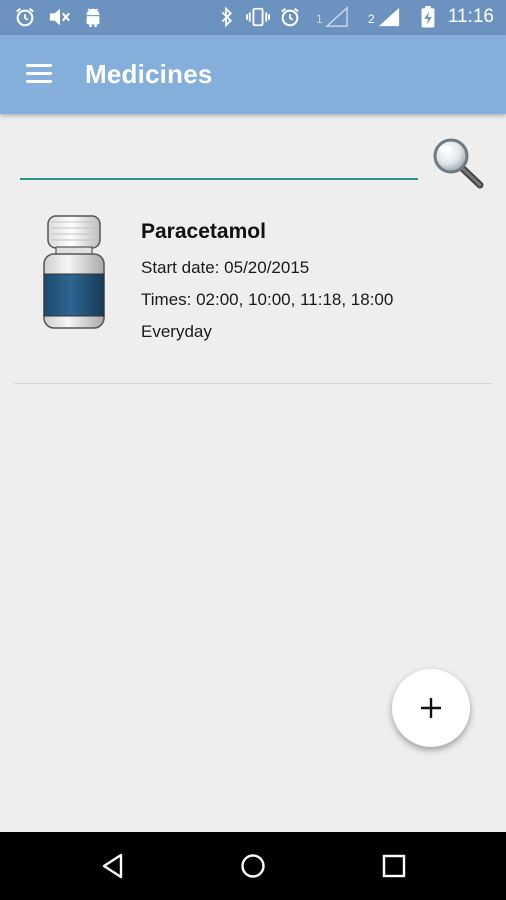  I want to click on sim2-label: 2, so click(371, 19).